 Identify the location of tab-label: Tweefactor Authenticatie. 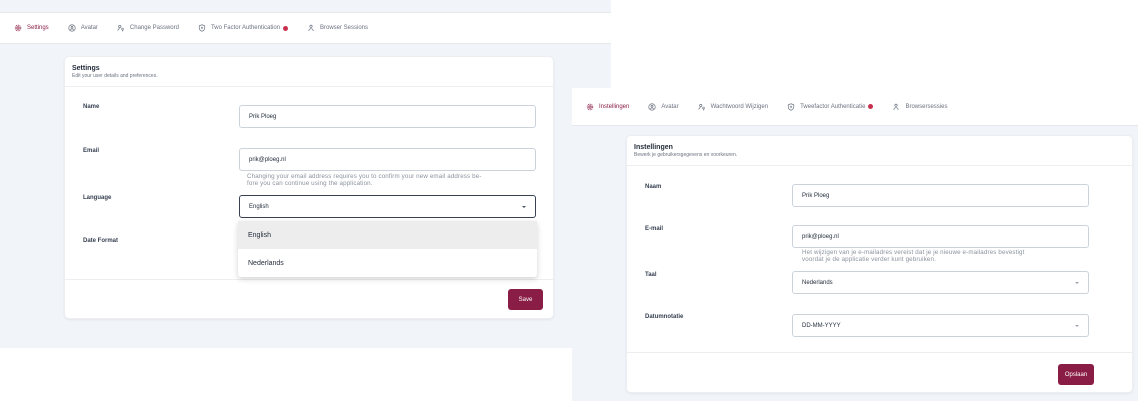
(833, 106).